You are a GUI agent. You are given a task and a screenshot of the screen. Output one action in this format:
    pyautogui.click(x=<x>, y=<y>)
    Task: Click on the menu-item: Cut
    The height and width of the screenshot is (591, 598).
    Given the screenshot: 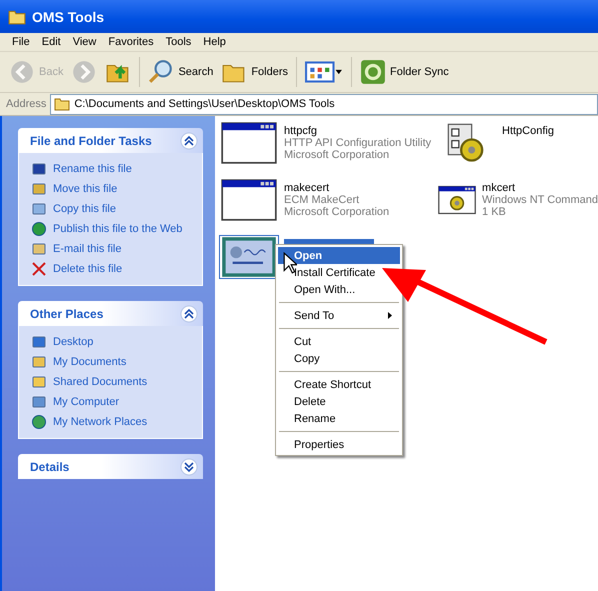 What is the action you would take?
    pyautogui.click(x=339, y=341)
    